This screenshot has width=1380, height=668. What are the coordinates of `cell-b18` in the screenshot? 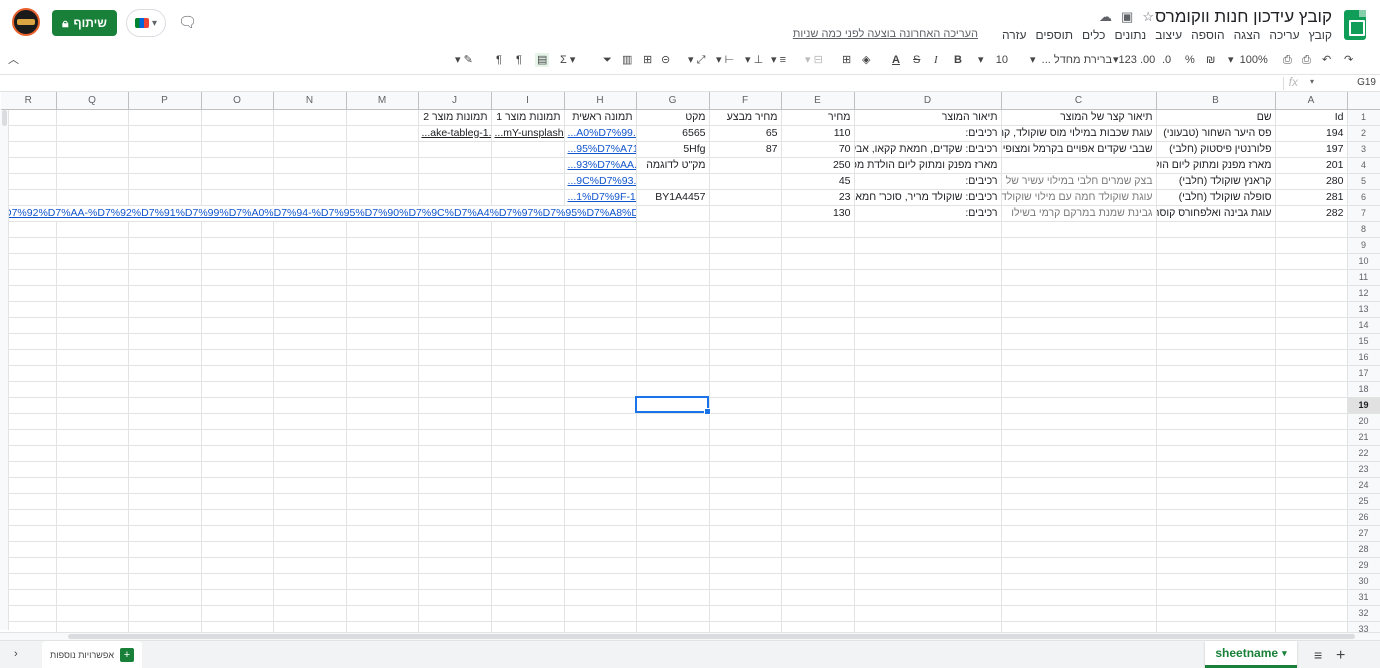 It's located at (1216, 389).